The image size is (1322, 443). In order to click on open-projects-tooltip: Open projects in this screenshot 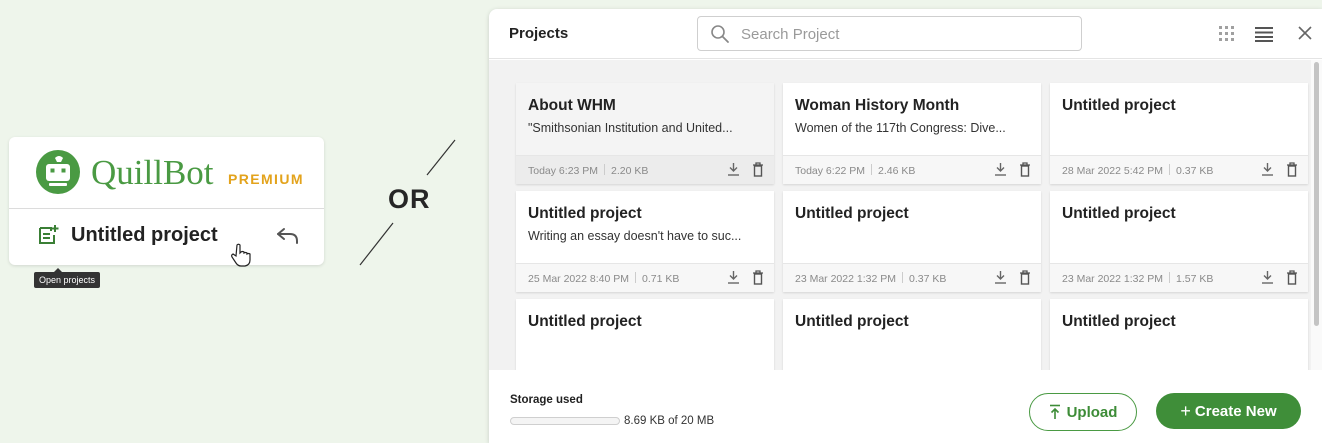, I will do `click(67, 278)`.